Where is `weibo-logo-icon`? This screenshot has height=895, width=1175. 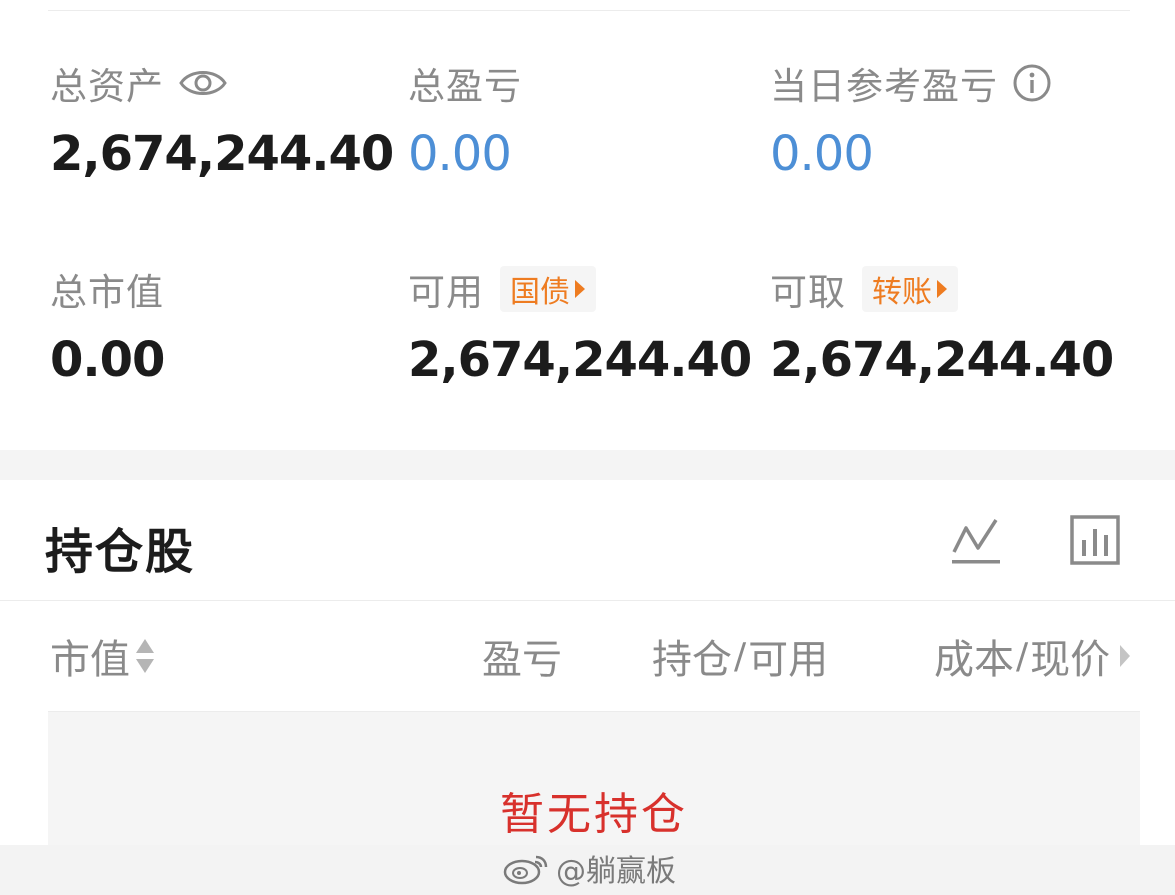
weibo-logo-icon is located at coordinates (526, 868).